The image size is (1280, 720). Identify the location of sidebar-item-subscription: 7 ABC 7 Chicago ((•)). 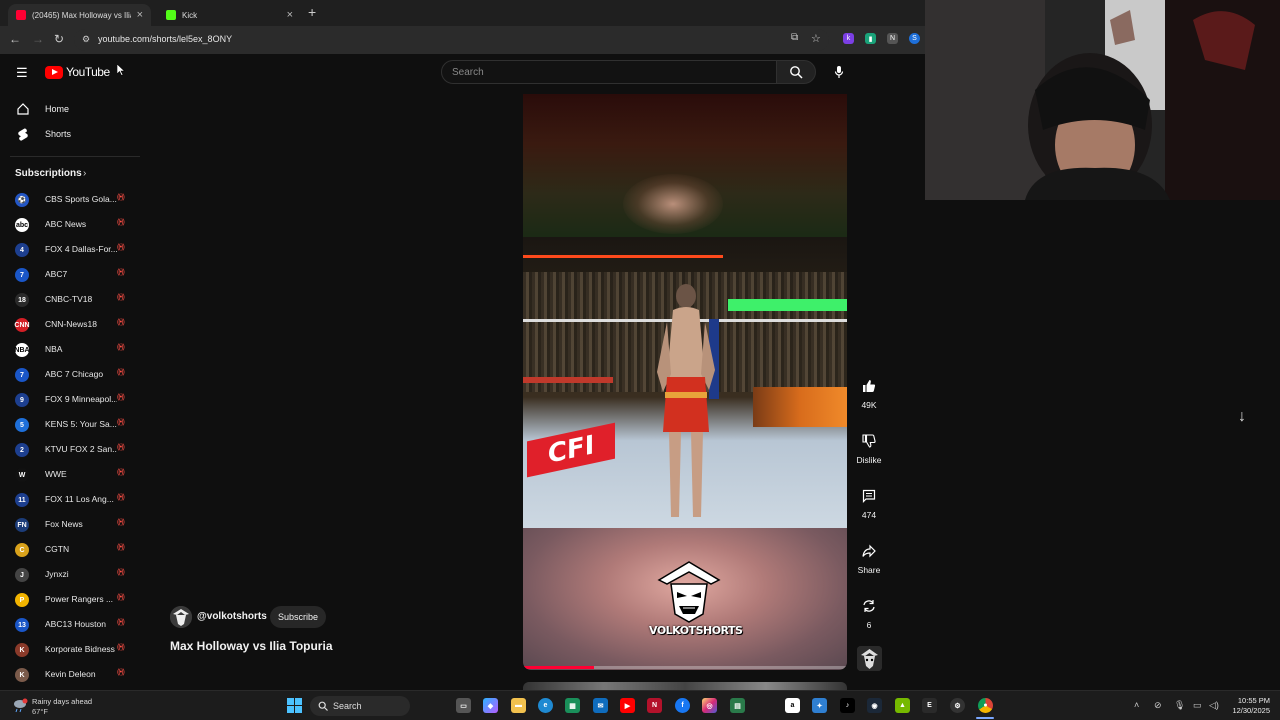
(70, 376).